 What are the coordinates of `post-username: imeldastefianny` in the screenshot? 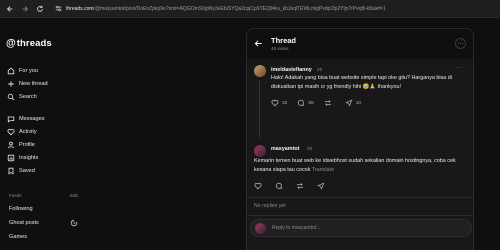 It's located at (291, 70).